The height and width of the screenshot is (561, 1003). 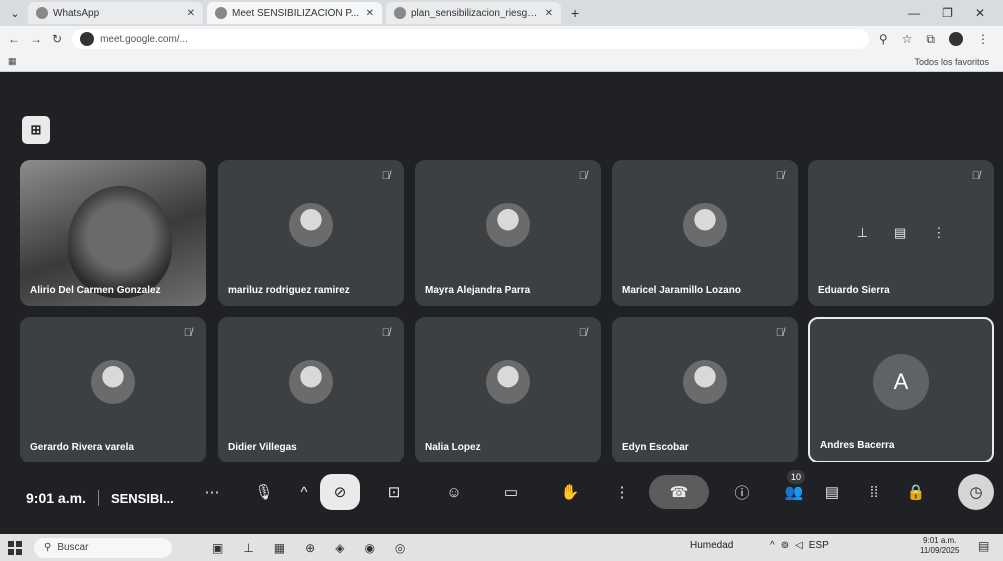 What do you see at coordinates (930, 39) in the screenshot?
I see `extensions-icon: ⧉` at bounding box center [930, 39].